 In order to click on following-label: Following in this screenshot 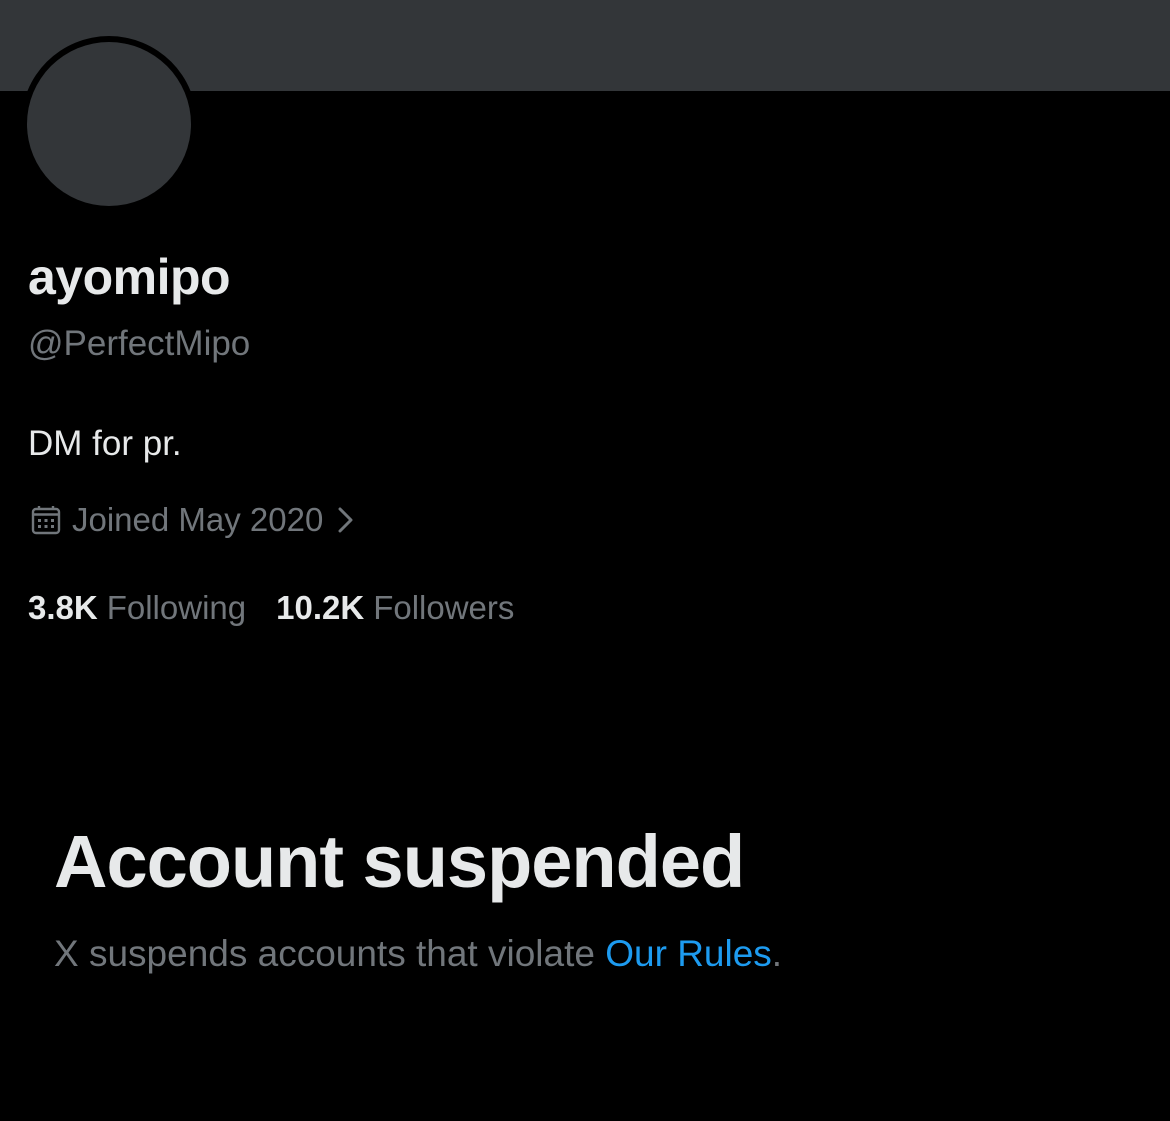, I will do `click(176, 607)`.